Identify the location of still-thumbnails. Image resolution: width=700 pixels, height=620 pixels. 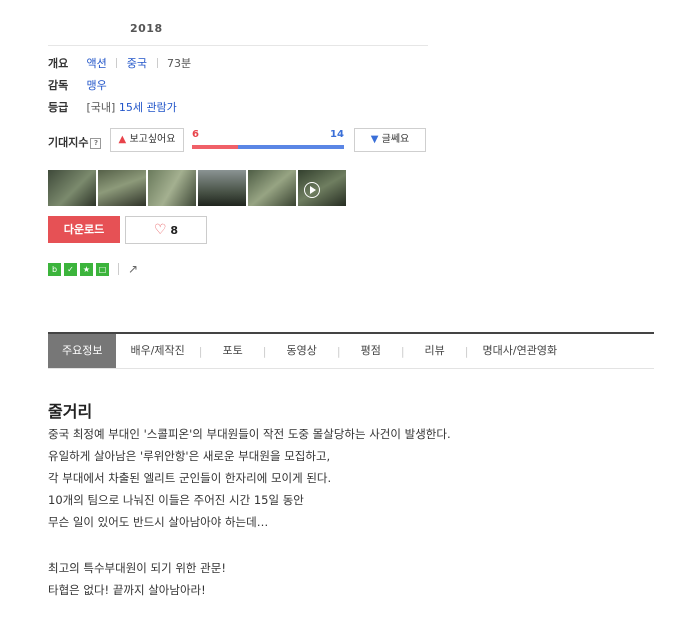
(197, 188).